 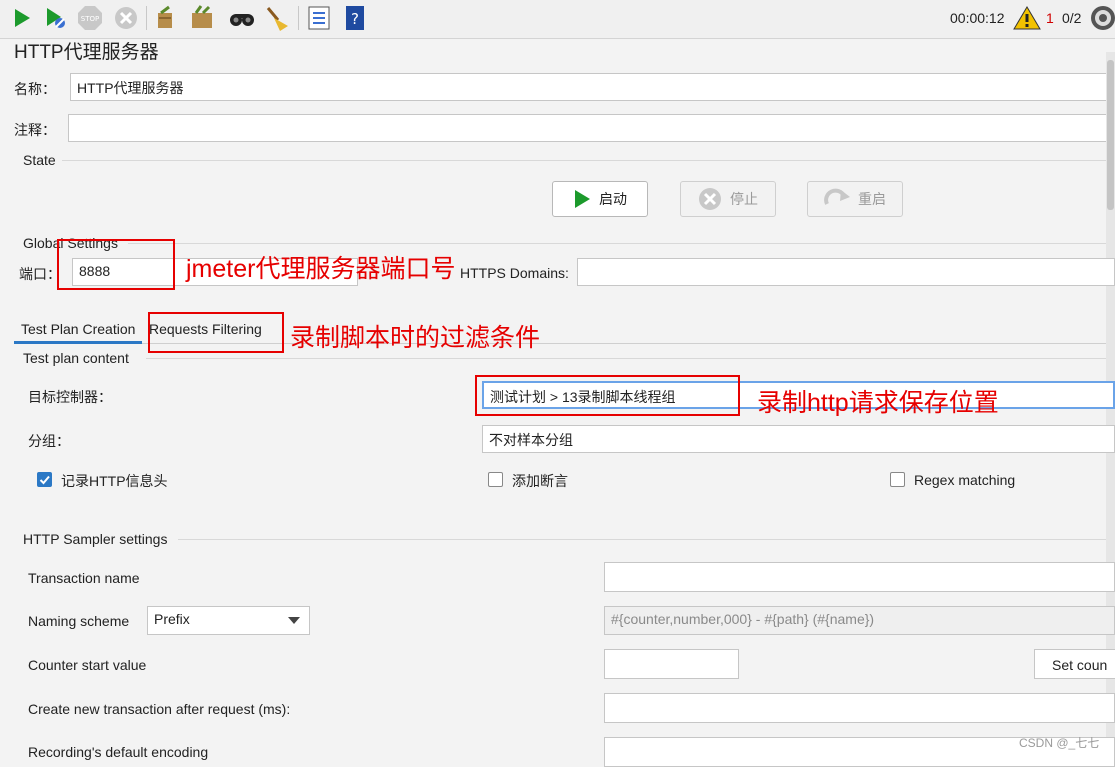 I want to click on warning-icon, so click(x=1027, y=19).